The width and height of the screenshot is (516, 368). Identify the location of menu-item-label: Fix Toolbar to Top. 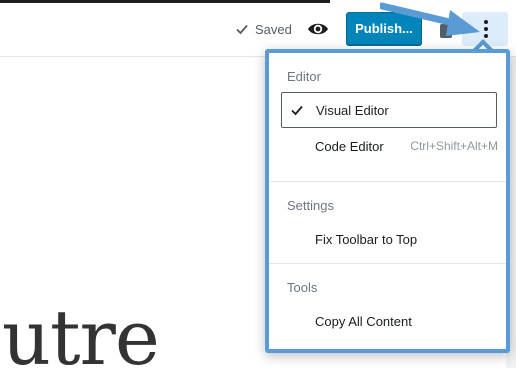
(366, 239).